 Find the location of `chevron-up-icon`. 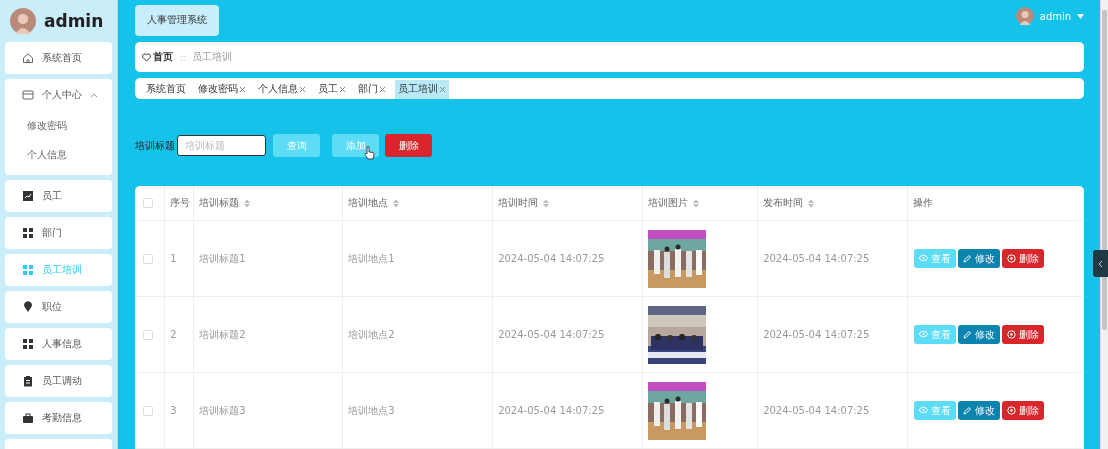

chevron-up-icon is located at coordinates (94, 95).